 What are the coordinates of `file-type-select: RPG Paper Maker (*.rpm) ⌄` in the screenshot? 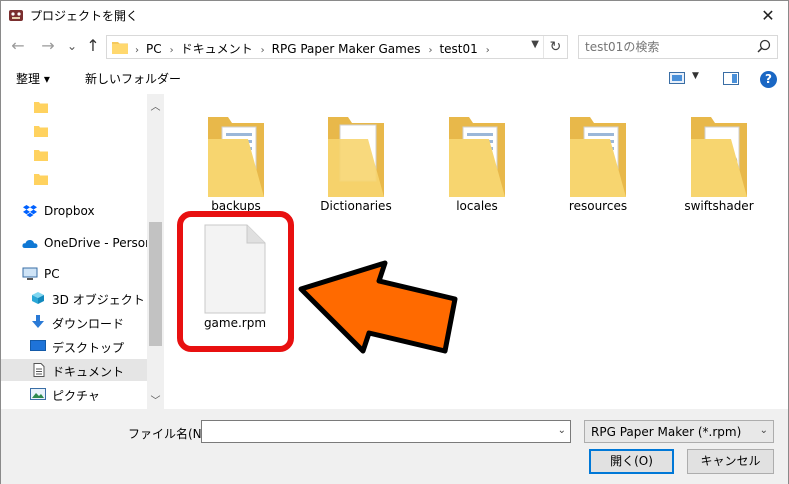 It's located at (679, 431).